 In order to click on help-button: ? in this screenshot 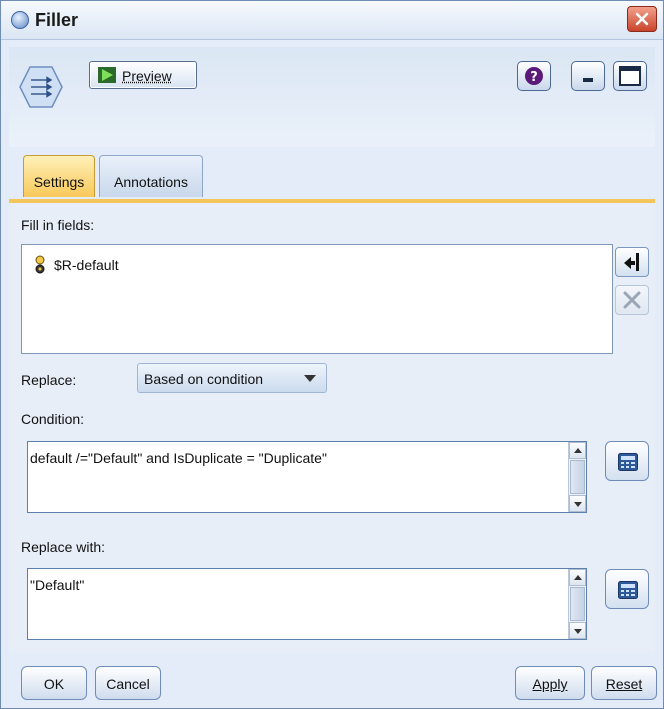, I will do `click(534, 76)`.